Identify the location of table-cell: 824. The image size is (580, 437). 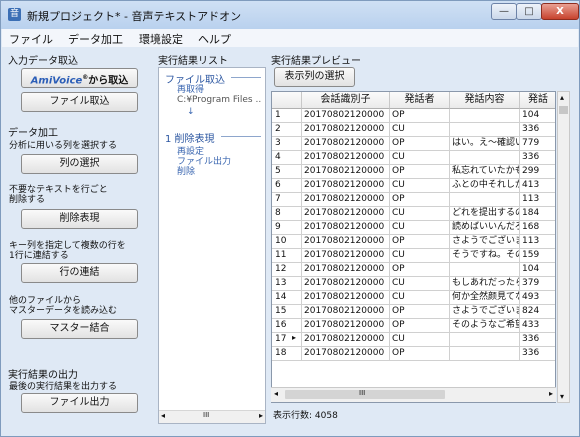
(537, 311).